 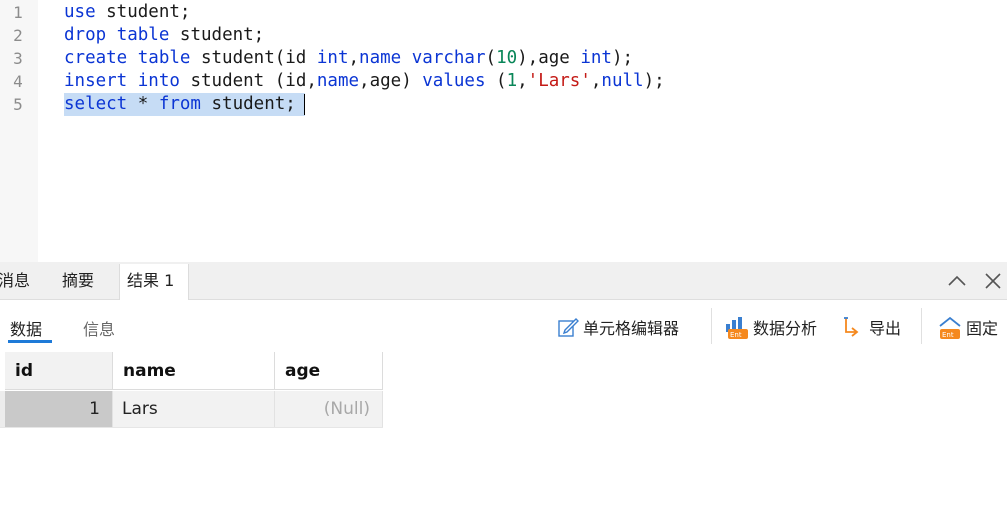 I want to click on line-number: 3, so click(x=18, y=58).